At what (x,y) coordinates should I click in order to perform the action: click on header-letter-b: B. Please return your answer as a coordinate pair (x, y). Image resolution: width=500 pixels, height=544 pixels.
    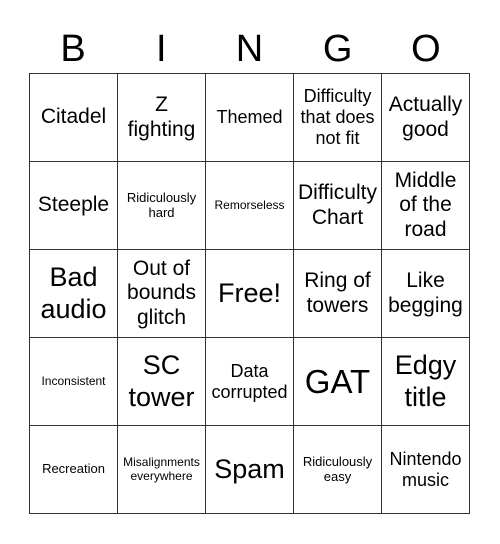
    Looking at the image, I should click on (73, 49).